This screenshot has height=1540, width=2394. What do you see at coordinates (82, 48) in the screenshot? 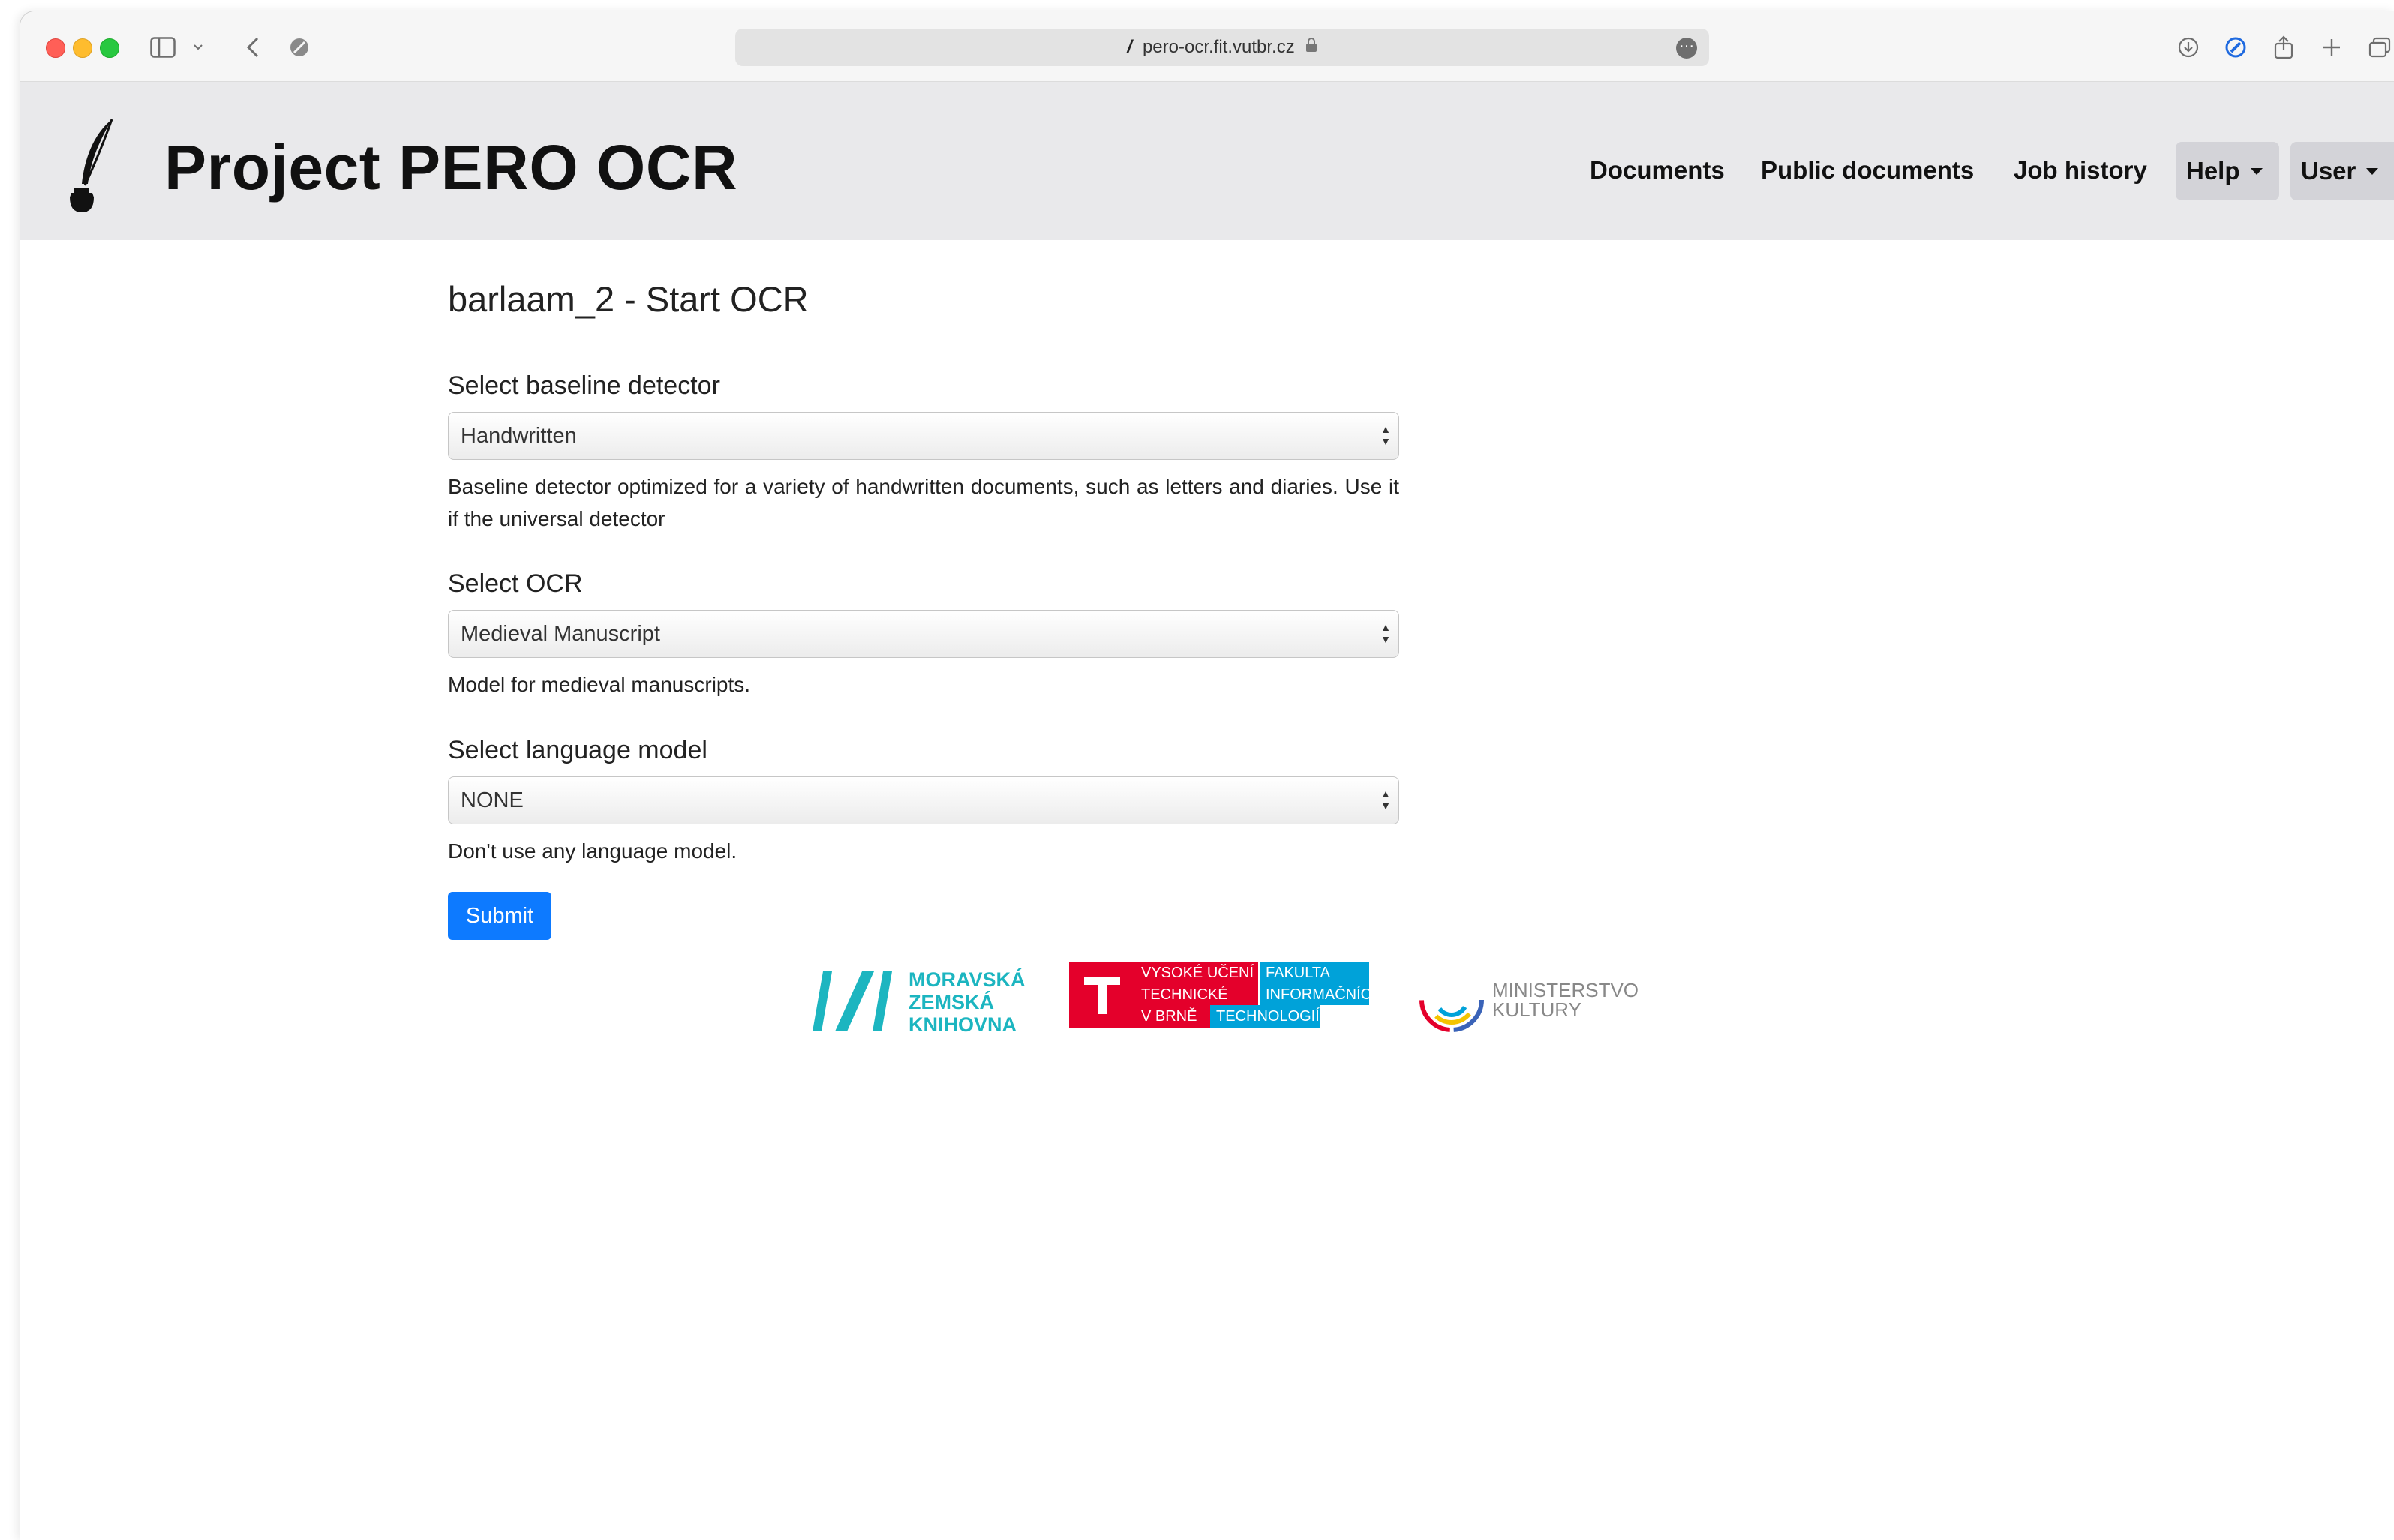
I see `minimize-window-button` at bounding box center [82, 48].